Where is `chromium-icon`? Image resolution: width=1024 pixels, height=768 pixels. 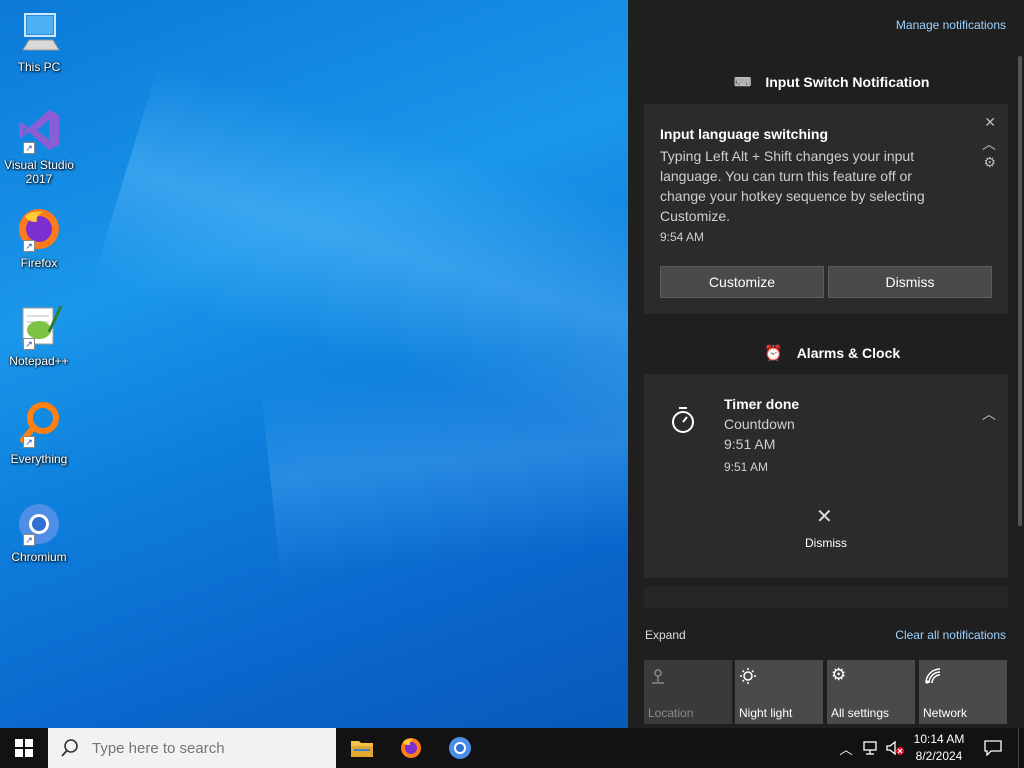
chromium-icon is located at coordinates (460, 748).